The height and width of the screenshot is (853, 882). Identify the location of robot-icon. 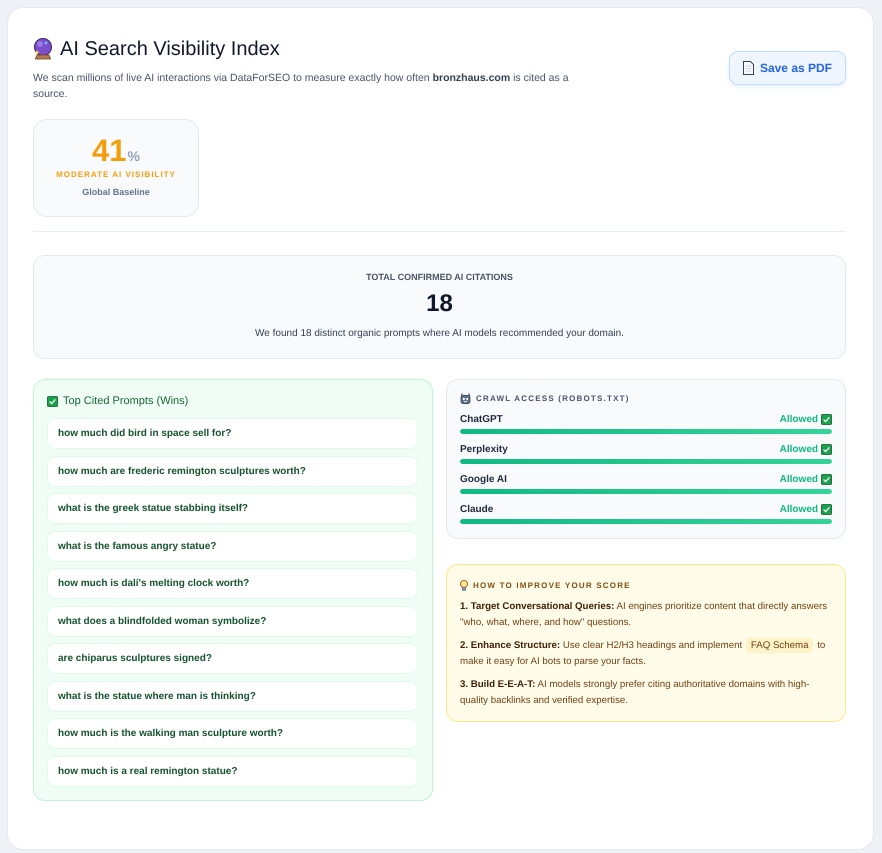
(465, 398).